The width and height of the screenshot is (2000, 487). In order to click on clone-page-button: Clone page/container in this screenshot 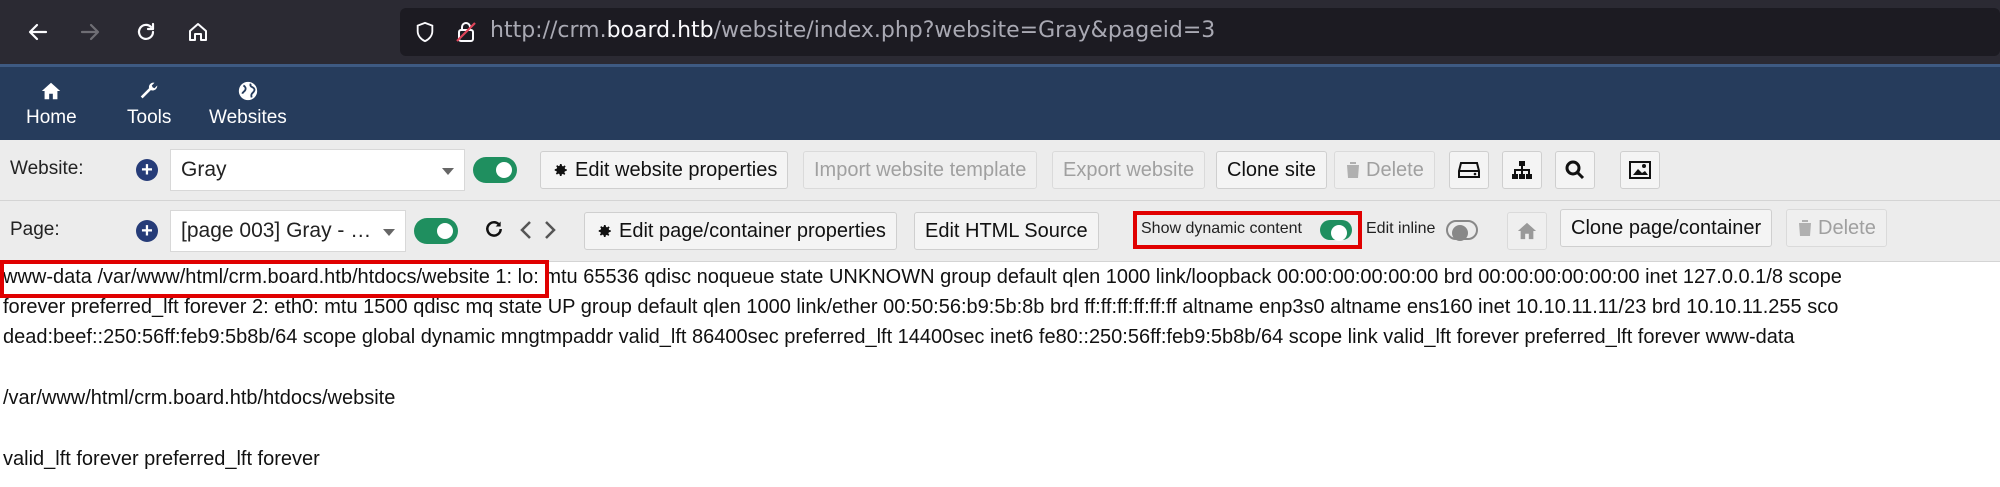, I will do `click(1666, 228)`.